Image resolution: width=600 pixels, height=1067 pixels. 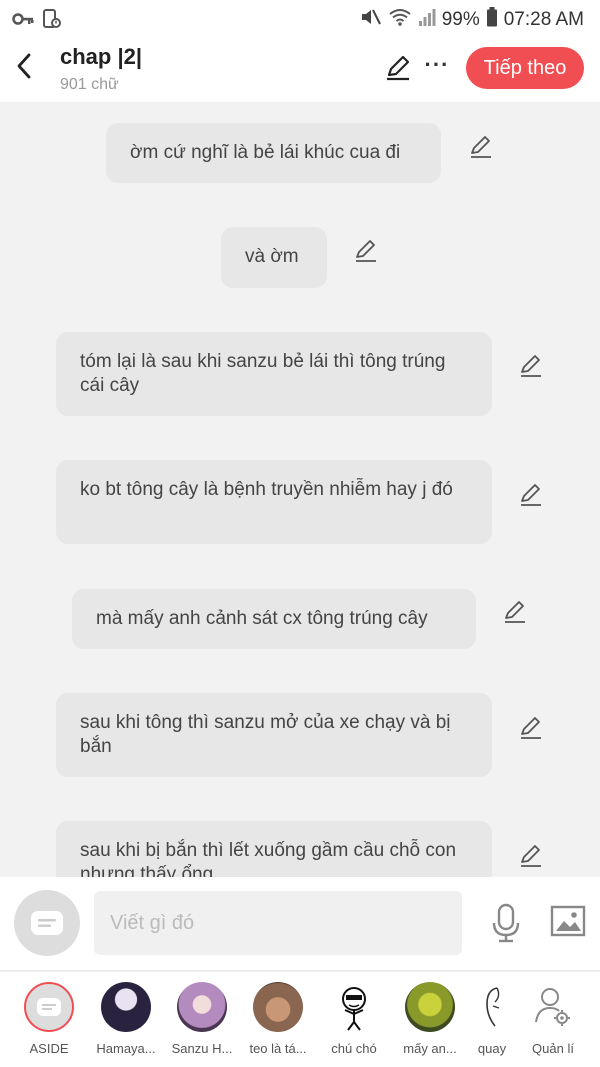 I want to click on header: chap |2| 901 chữ ··· Tiếp theo, so click(x=300, y=69).